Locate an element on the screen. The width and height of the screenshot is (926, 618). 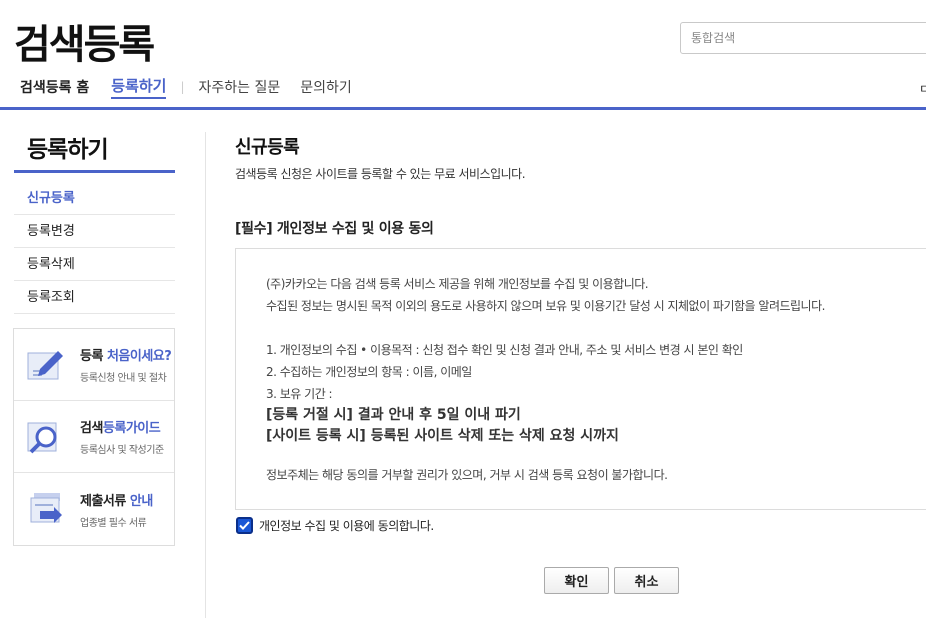
banner-first-time: 등록 처음이세요? 등록신청 안내 및 절차 is located at coordinates (94, 365).